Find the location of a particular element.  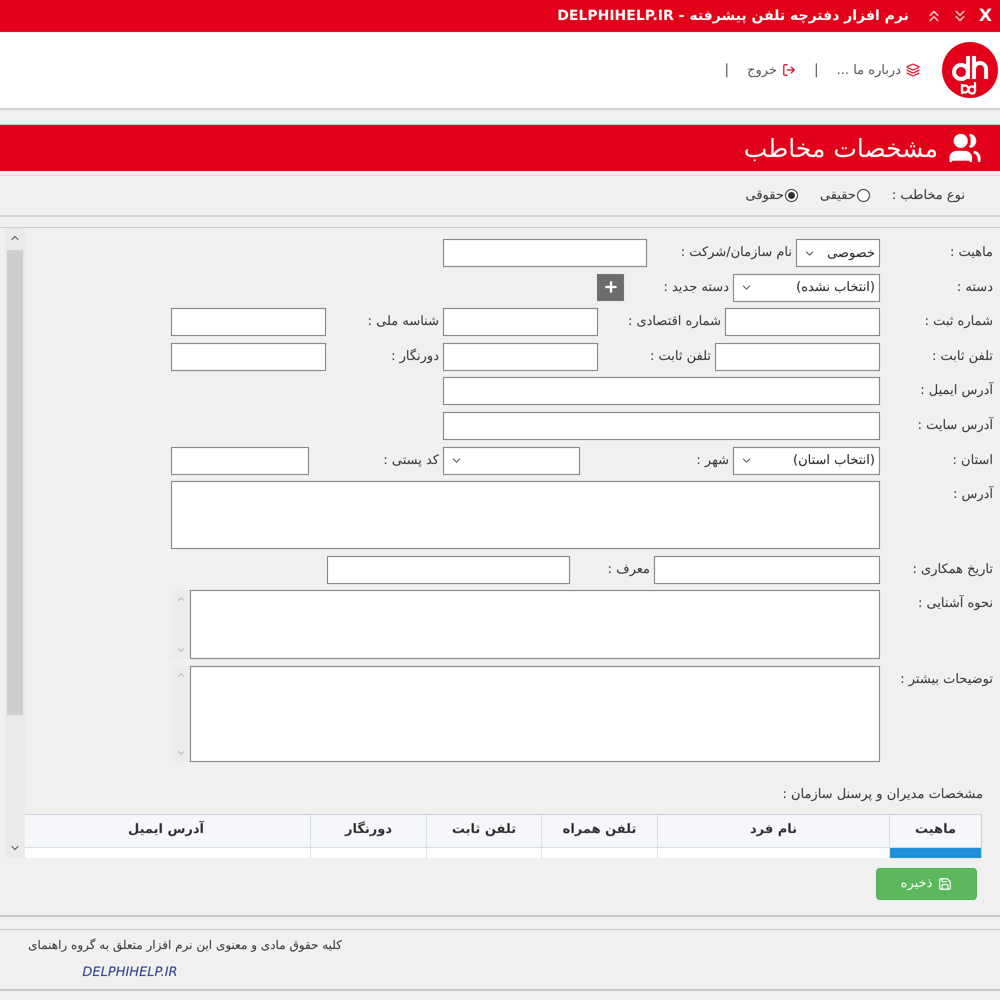

plus-icon is located at coordinates (610, 287).